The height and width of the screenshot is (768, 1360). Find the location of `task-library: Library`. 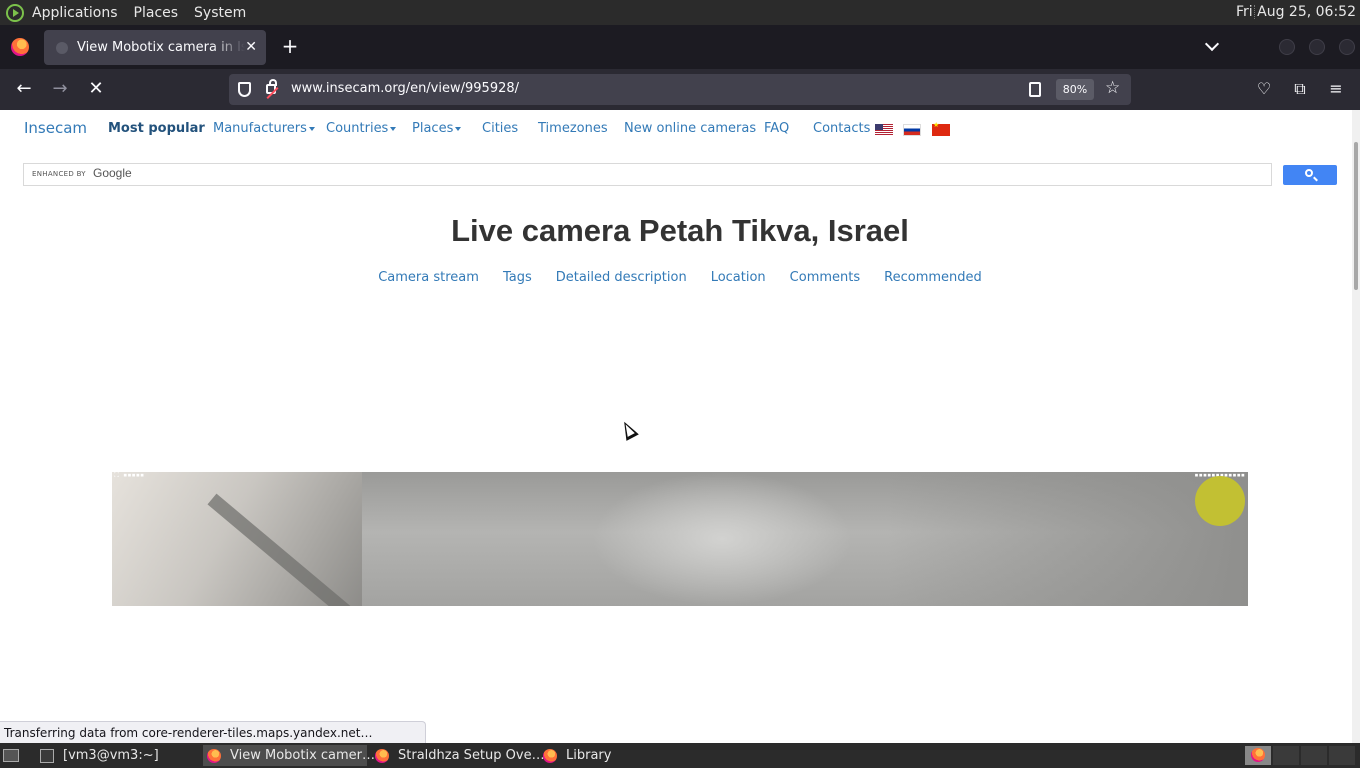

task-library: Library is located at coordinates (594, 755).